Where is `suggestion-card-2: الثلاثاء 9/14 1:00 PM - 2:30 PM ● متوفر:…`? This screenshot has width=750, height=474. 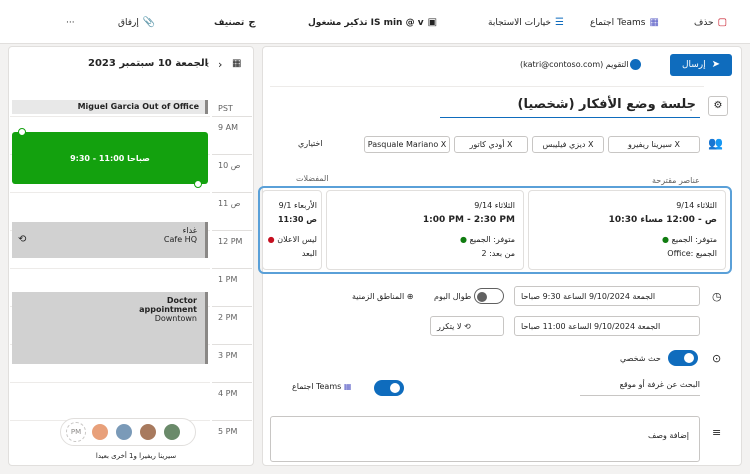 suggestion-card-2: الثلاثاء 9/14 1:00 PM - 2:30 PM ● متوفر:… is located at coordinates (425, 230).